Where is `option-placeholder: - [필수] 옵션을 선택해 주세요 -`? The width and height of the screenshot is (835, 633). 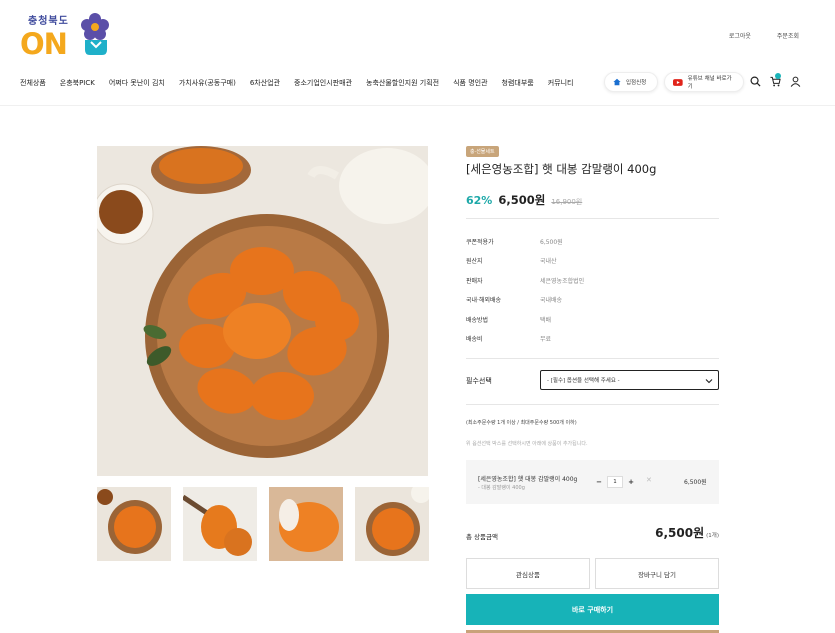
option-placeholder: - [필수] 옵션을 선택해 주세요 - is located at coordinates (583, 381).